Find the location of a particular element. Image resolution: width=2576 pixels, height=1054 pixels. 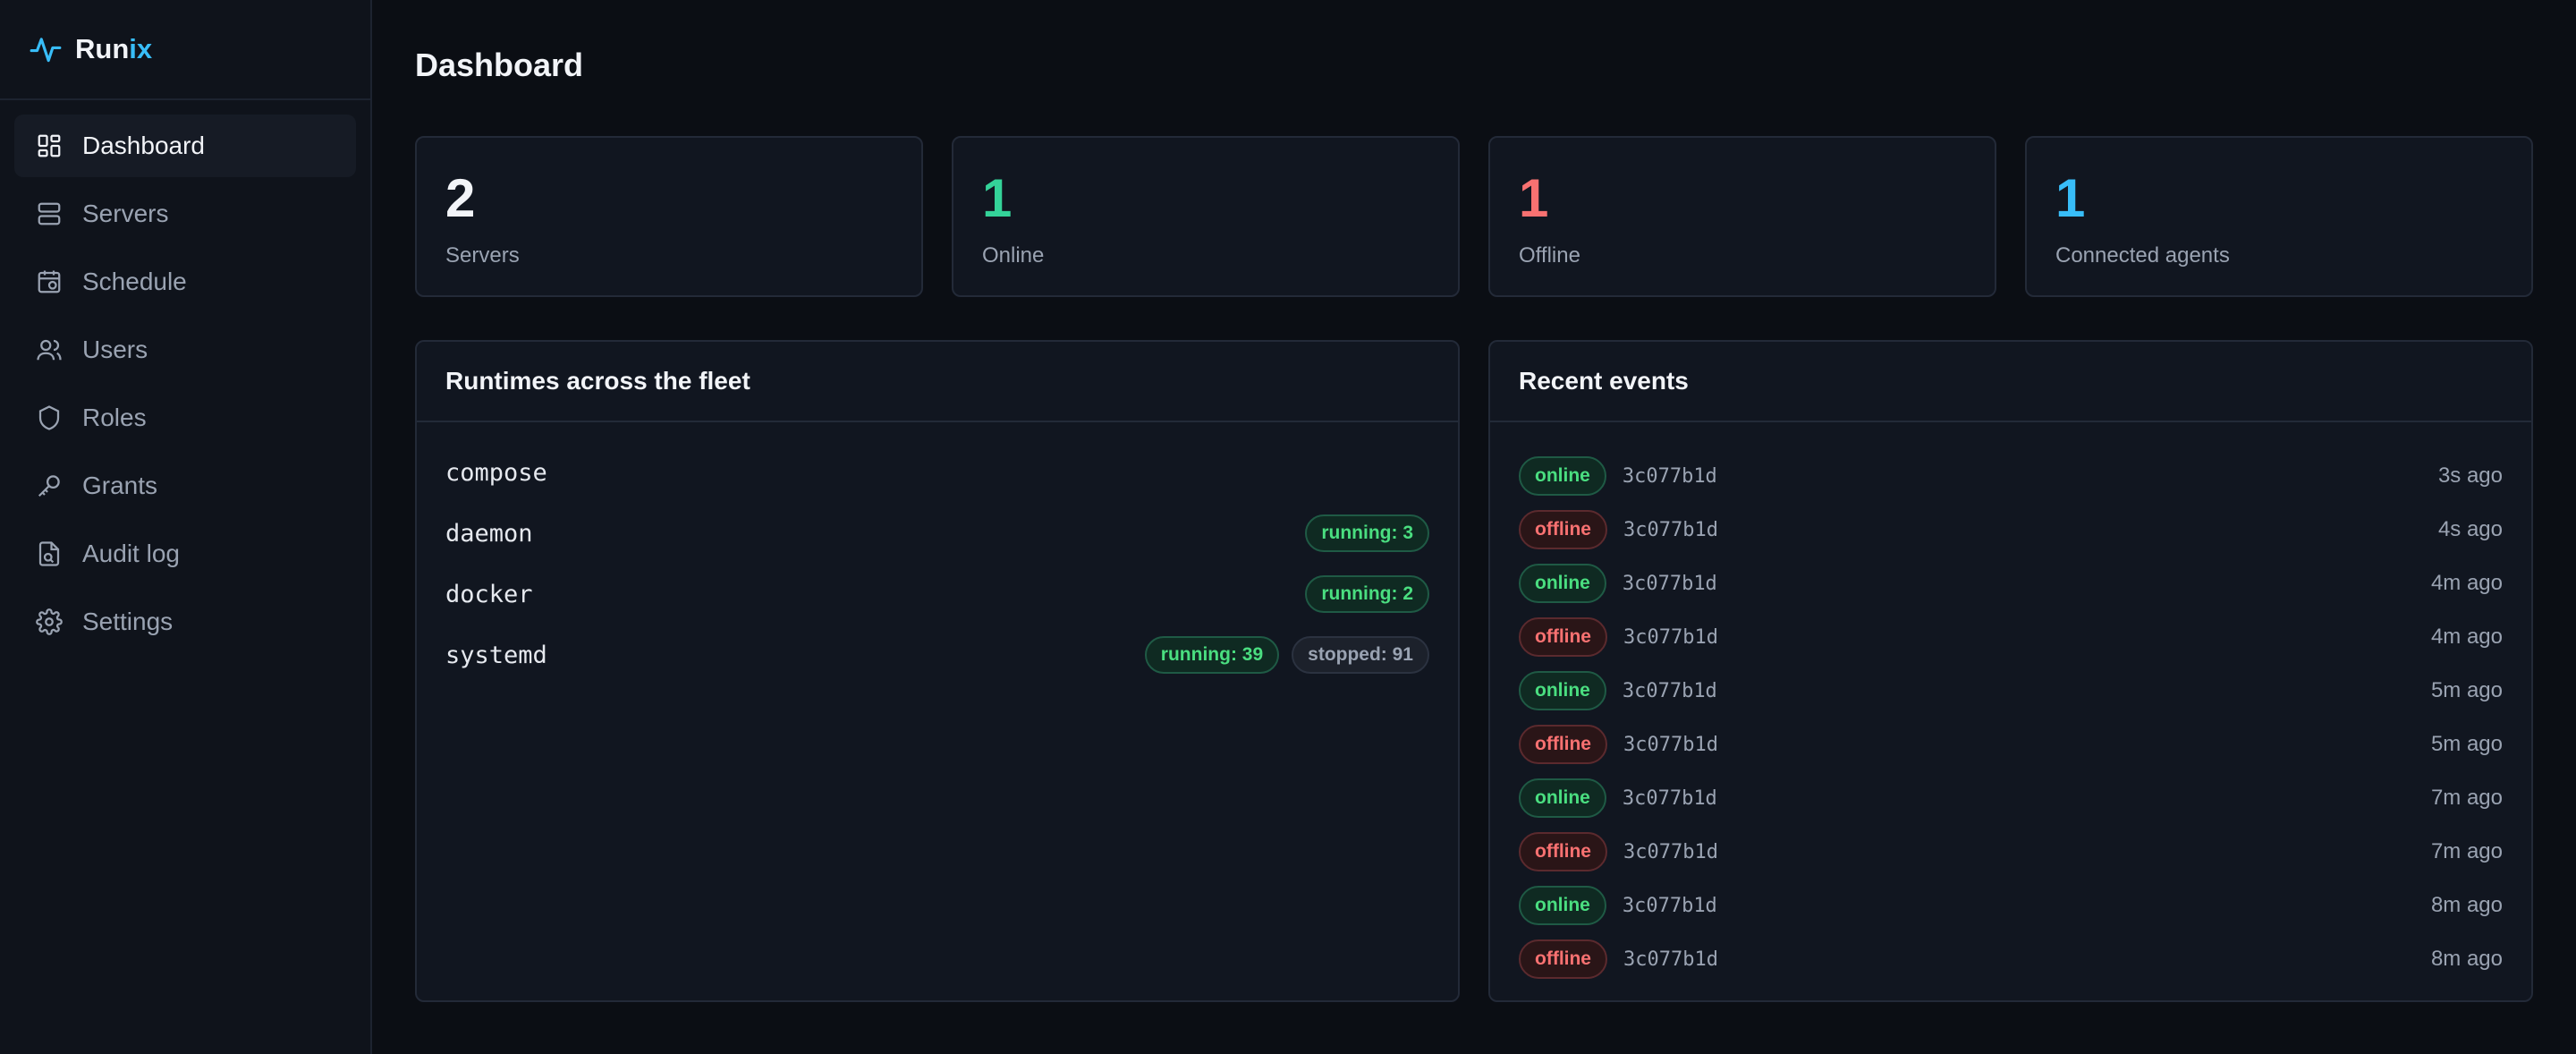

runtime-badges: running: 3 is located at coordinates (1367, 533).